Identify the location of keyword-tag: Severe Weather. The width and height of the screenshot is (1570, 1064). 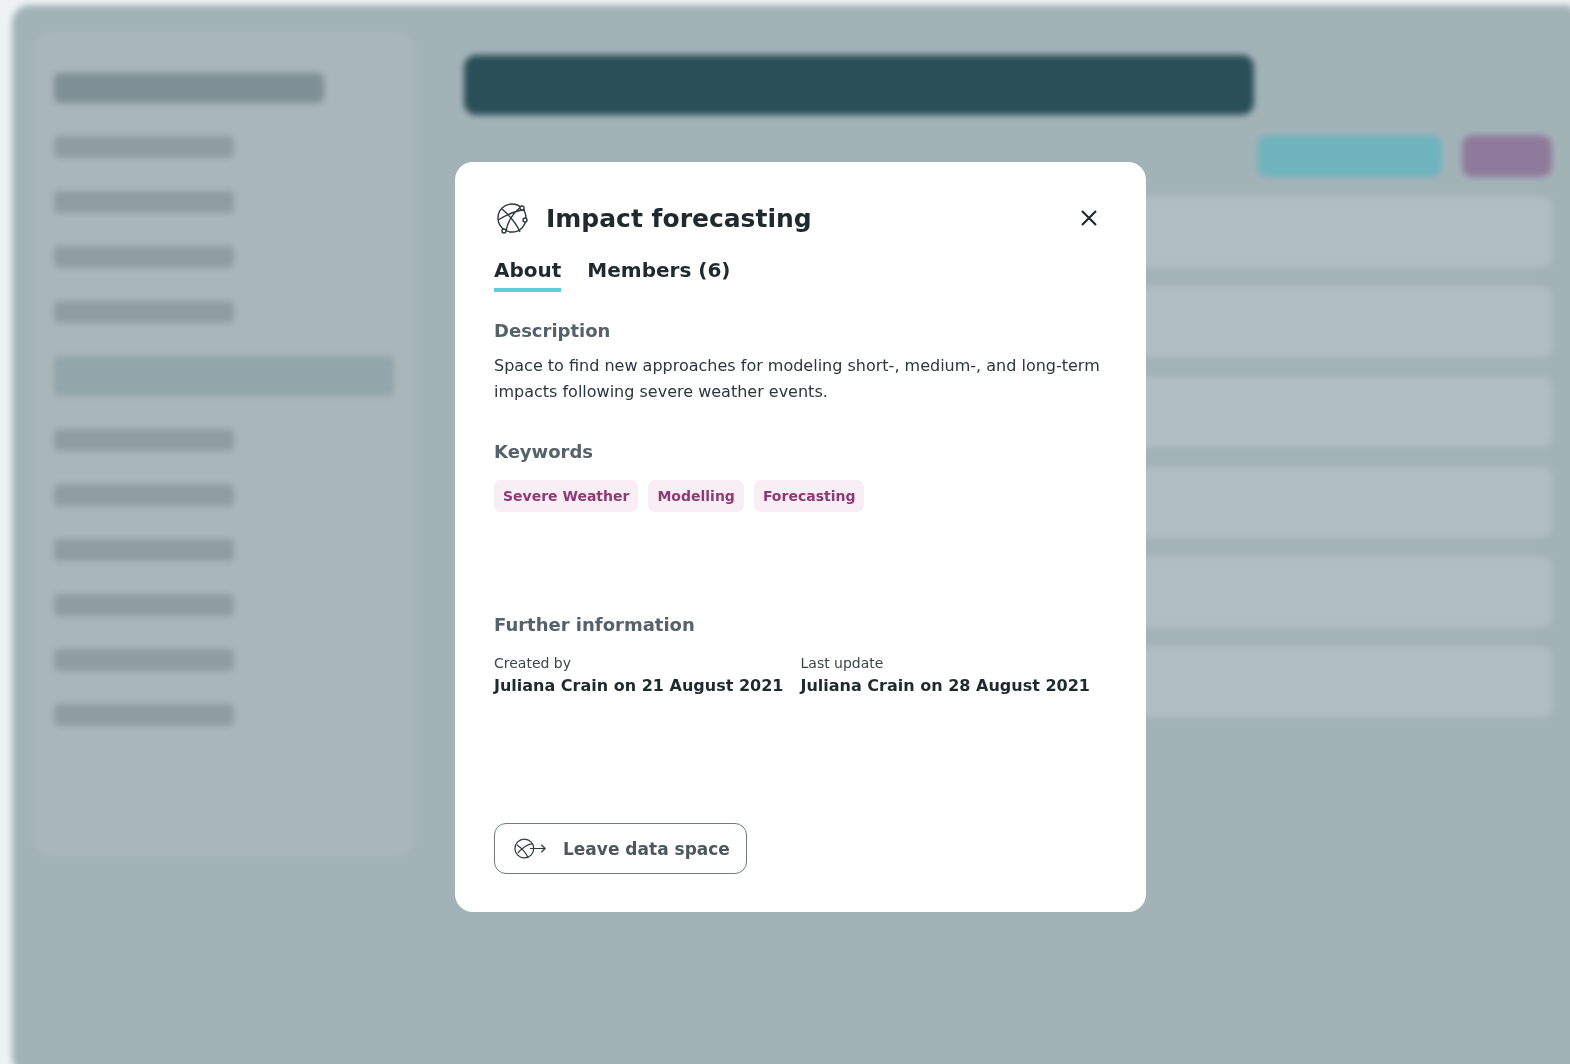
(566, 496).